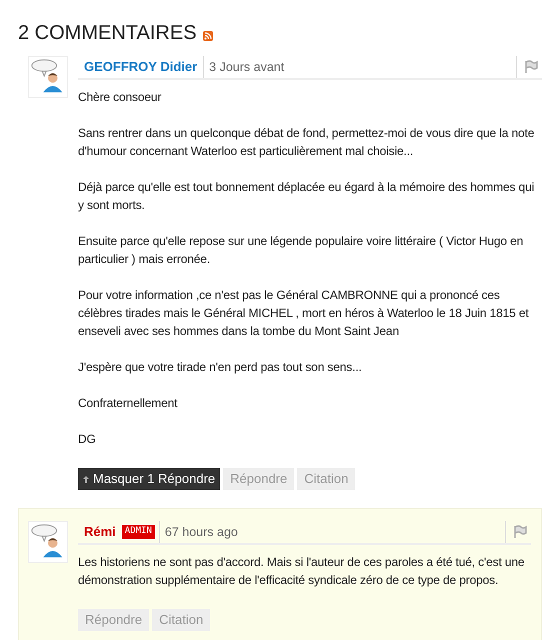  What do you see at coordinates (128, 403) in the screenshot?
I see `comment-text: Confraternellement` at bounding box center [128, 403].